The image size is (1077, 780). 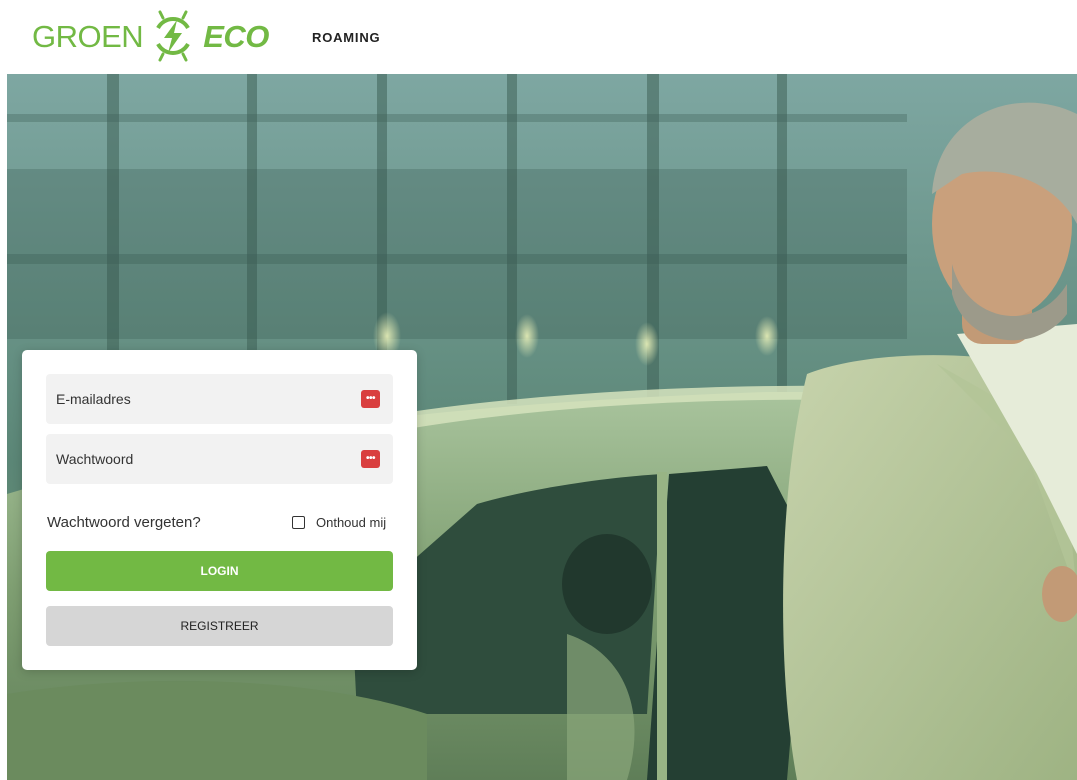 What do you see at coordinates (351, 522) in the screenshot?
I see `remember-me-label: Onthoud mij` at bounding box center [351, 522].